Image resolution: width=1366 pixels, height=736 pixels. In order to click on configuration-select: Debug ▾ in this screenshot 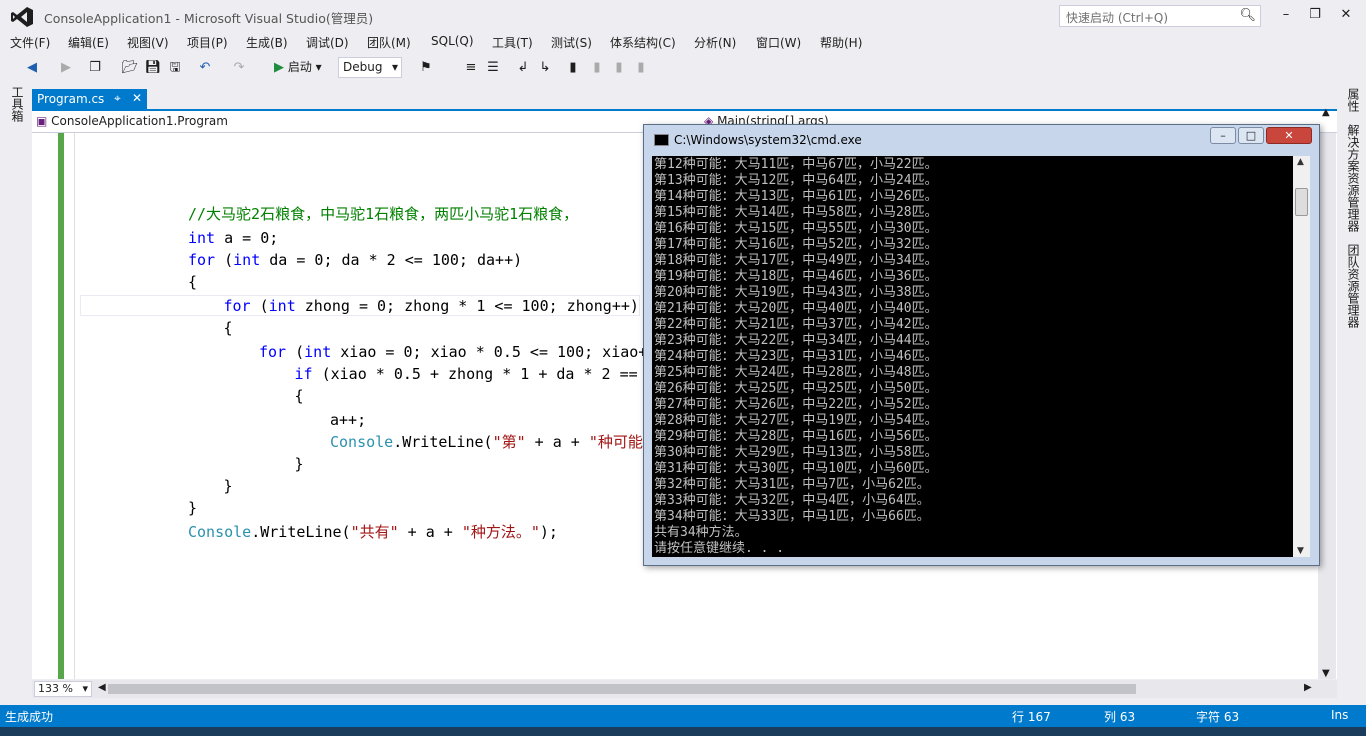, I will do `click(370, 67)`.